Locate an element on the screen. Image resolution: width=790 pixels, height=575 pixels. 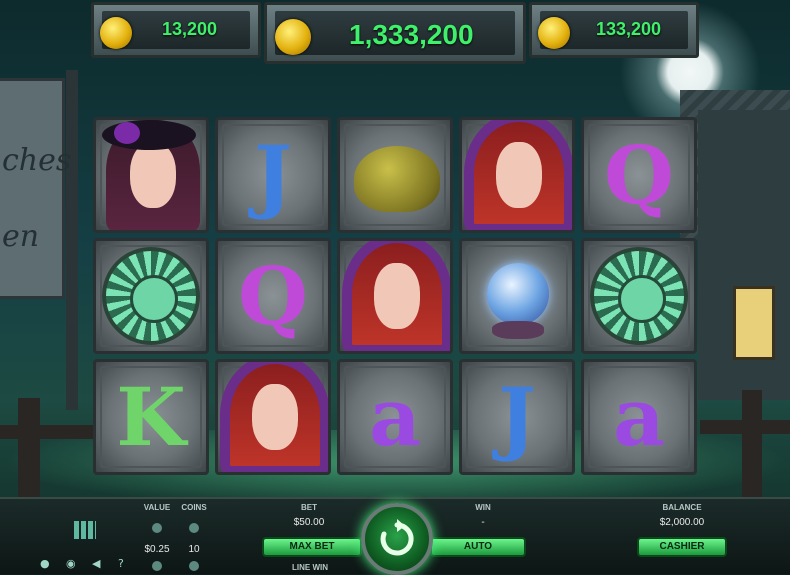
counter-right: 133,200 is located at coordinates (614, 30).